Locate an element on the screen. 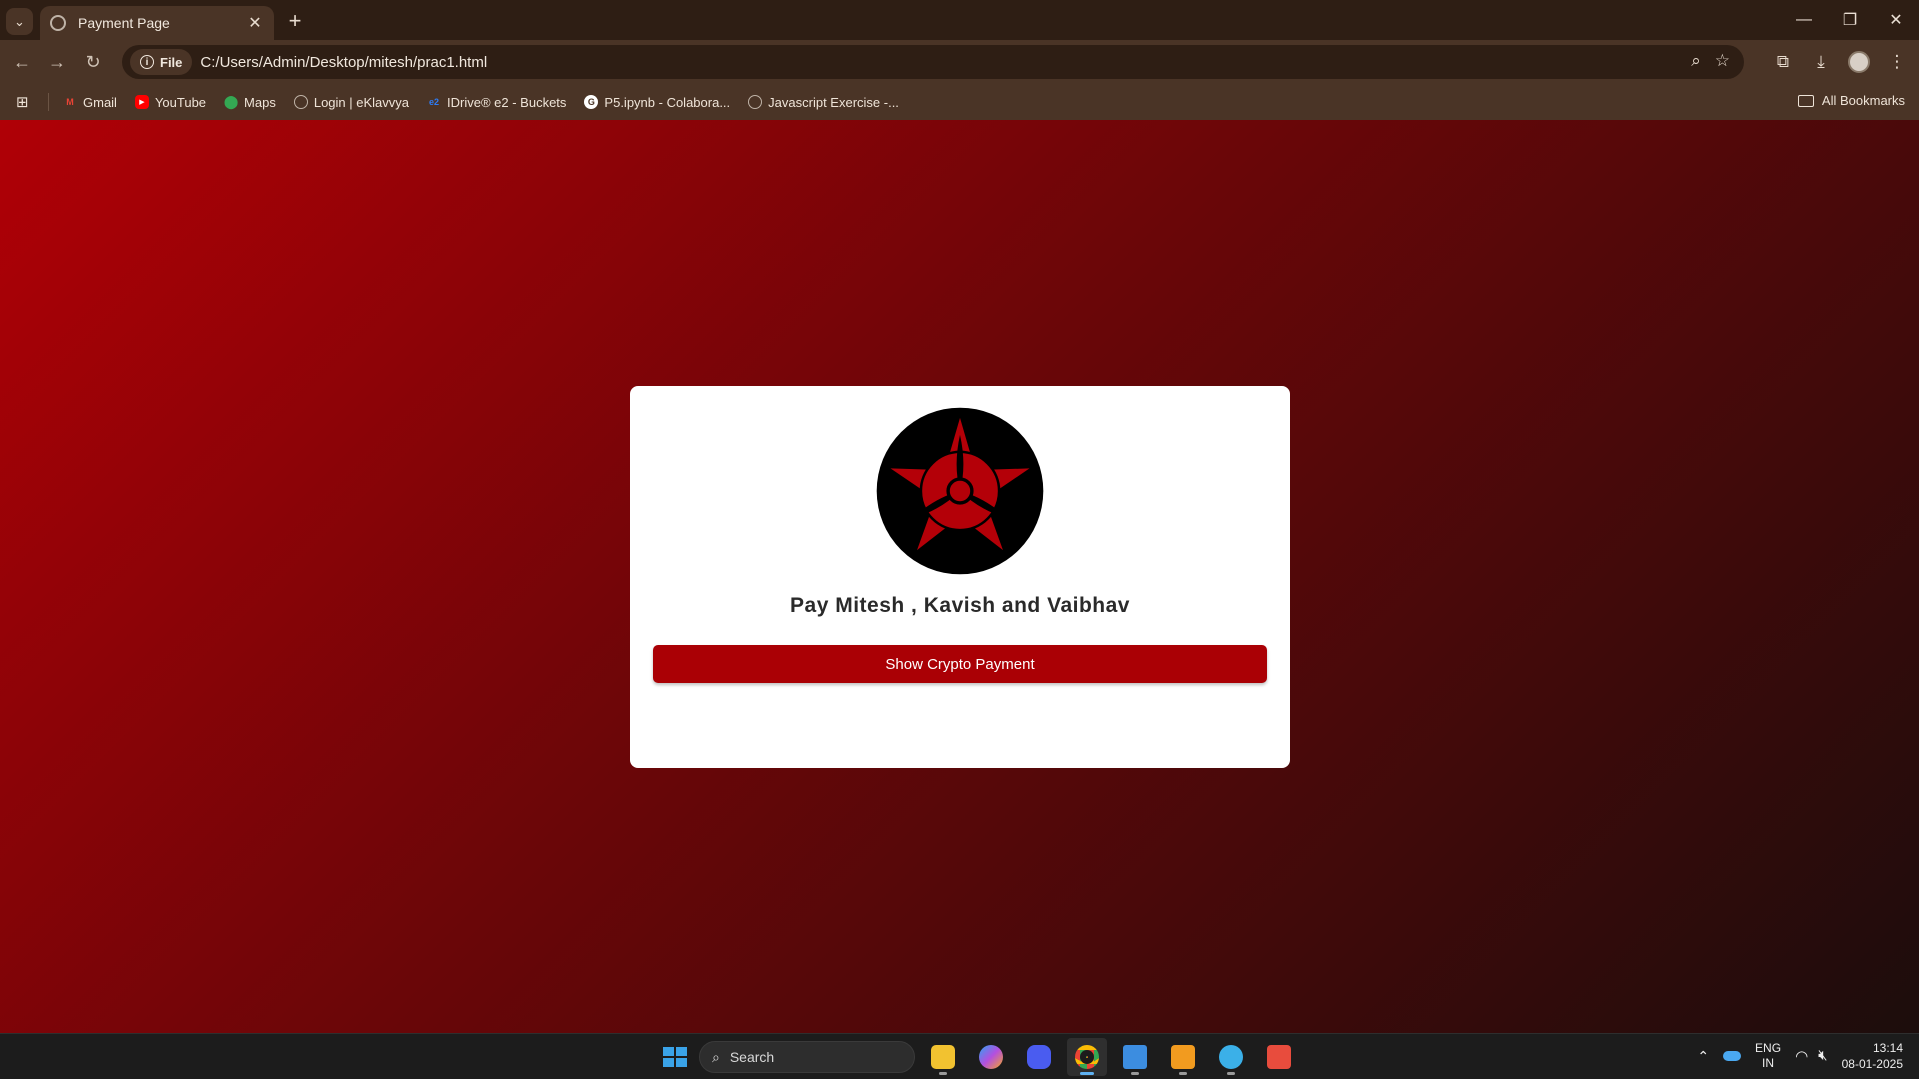  show-crypto-payment-button: Show Crypto Payment is located at coordinates (960, 664).